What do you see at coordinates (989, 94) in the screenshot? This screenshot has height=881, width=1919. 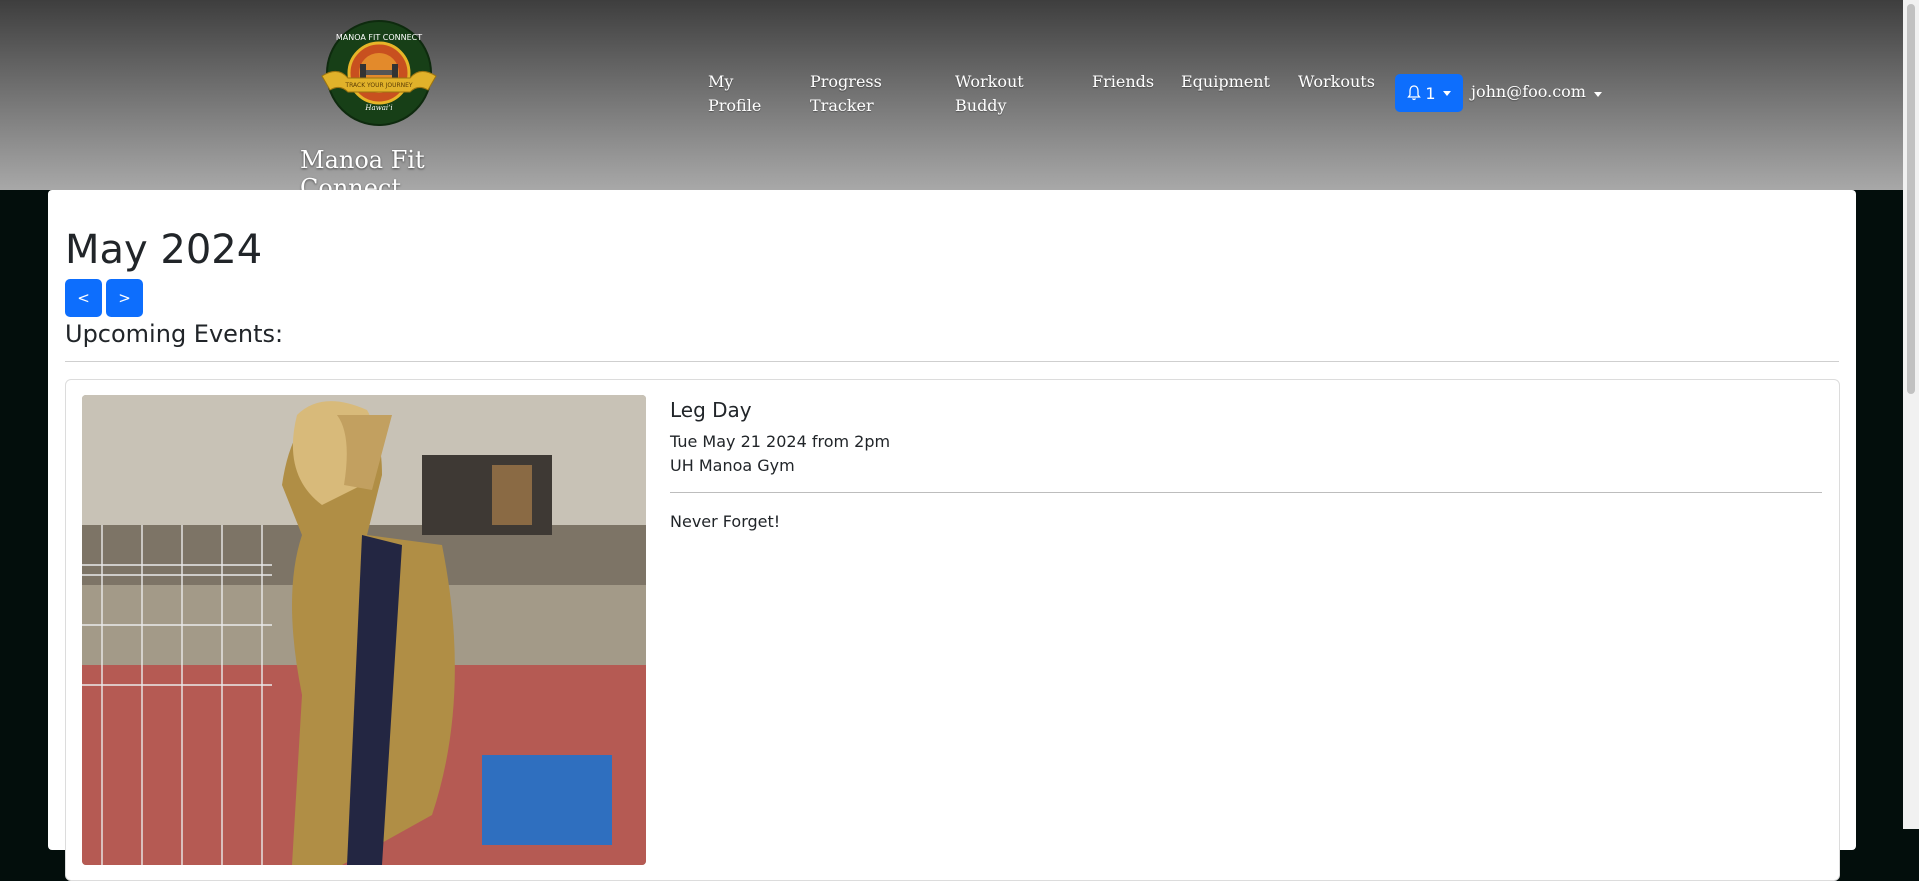 I see `nav-workout-buddy: Workout Buddy` at bounding box center [989, 94].